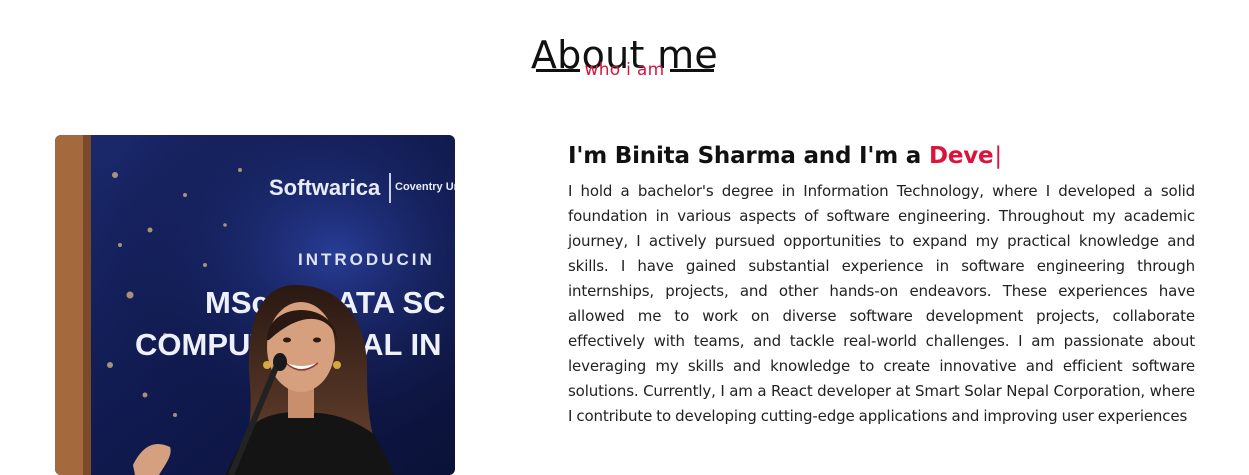 This screenshot has width=1249, height=475. I want to click on backdrop-line-1: INTRODUCIN, so click(366, 259).